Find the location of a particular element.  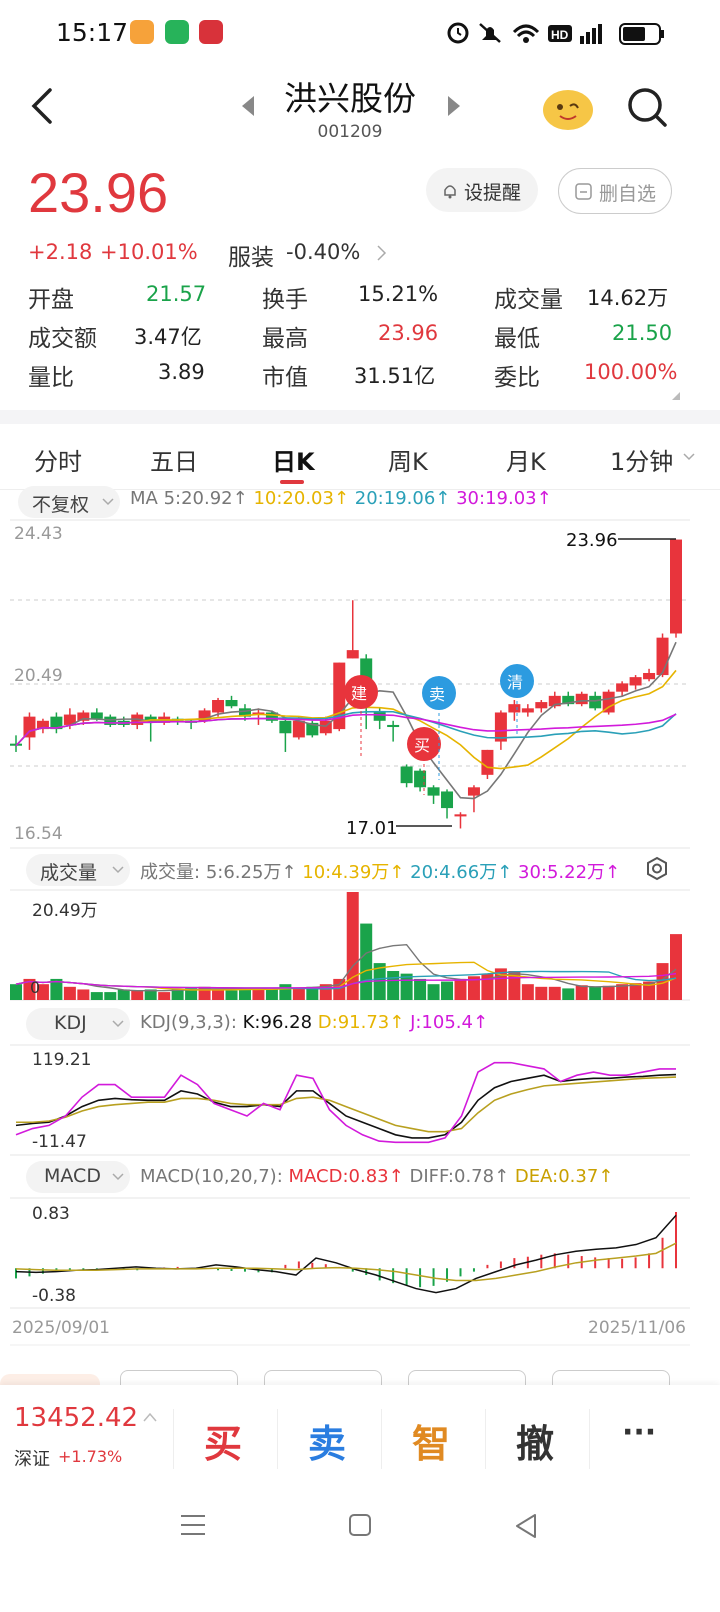

sector-change: -0.40% is located at coordinates (323, 252).